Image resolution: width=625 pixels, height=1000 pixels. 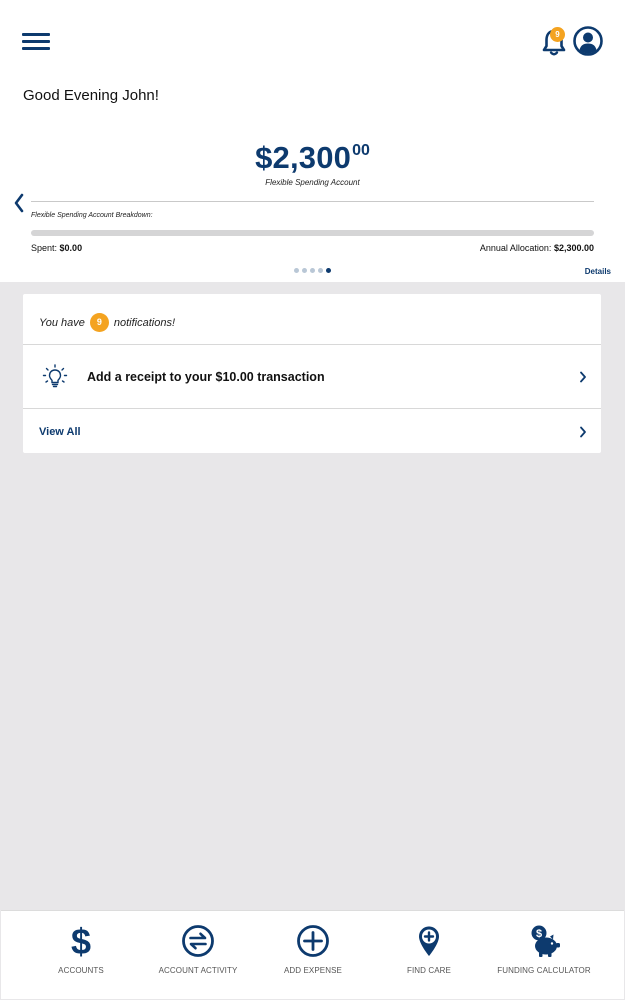 I want to click on notifications-prefix: You have, so click(x=62, y=322).